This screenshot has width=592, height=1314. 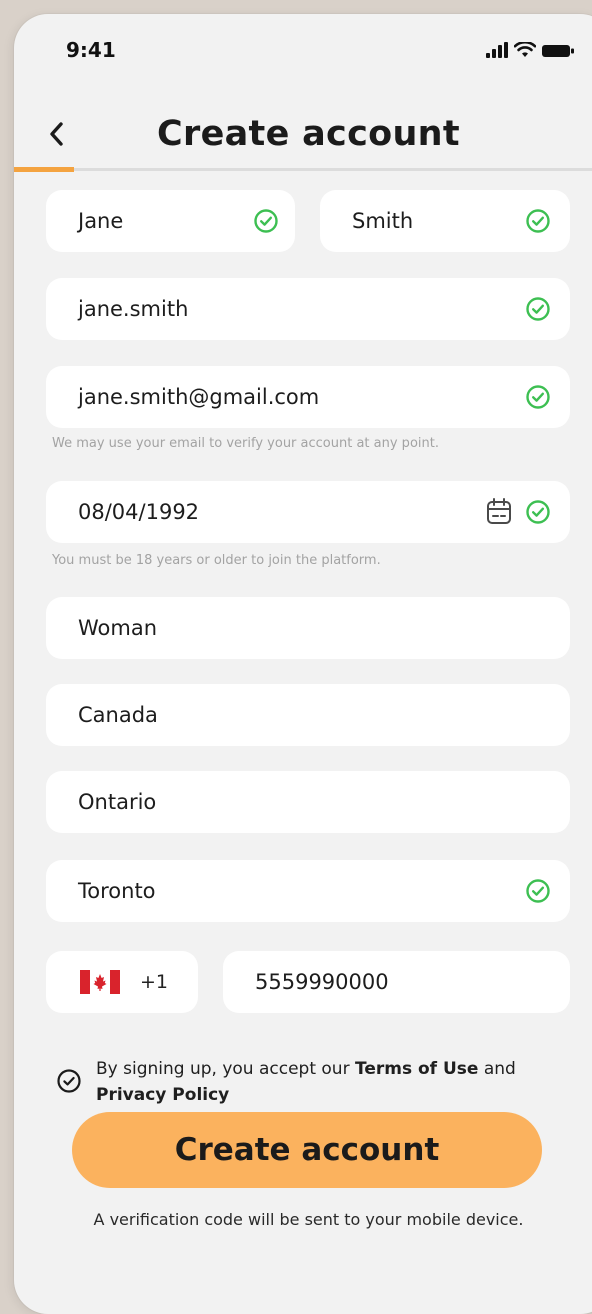 I want to click on header: Create account, so click(x=303, y=137).